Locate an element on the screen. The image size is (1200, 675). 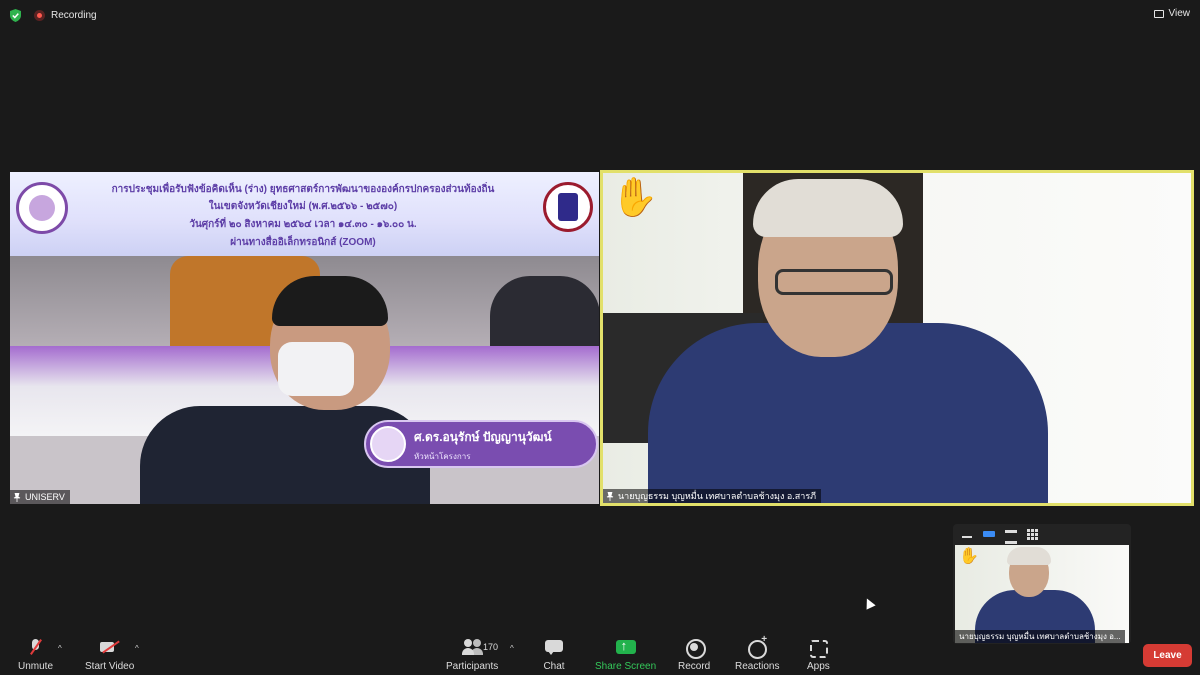
record-button: Record is located at coordinates (694, 655).